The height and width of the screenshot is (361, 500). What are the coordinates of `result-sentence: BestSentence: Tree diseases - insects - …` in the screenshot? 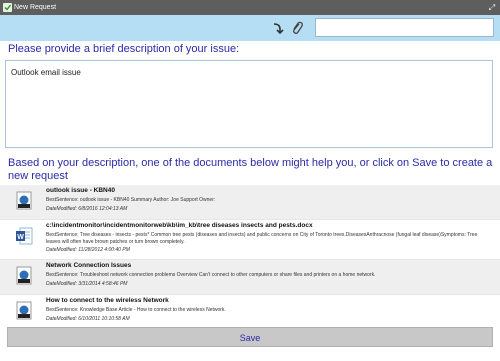 It's located at (262, 238).